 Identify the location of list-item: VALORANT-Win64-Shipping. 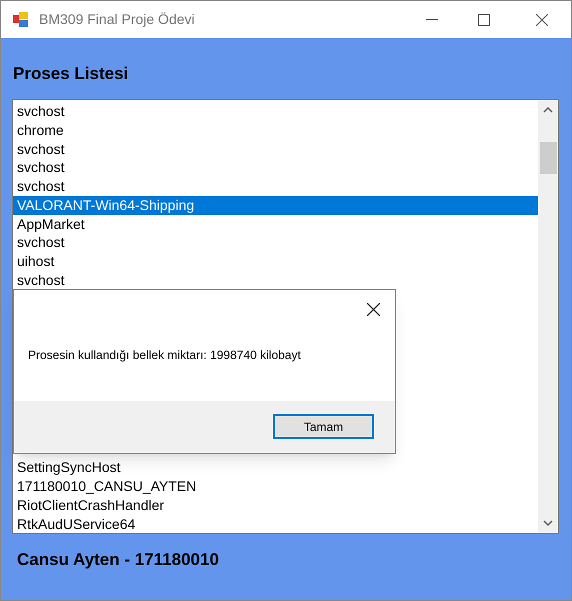
(275, 205).